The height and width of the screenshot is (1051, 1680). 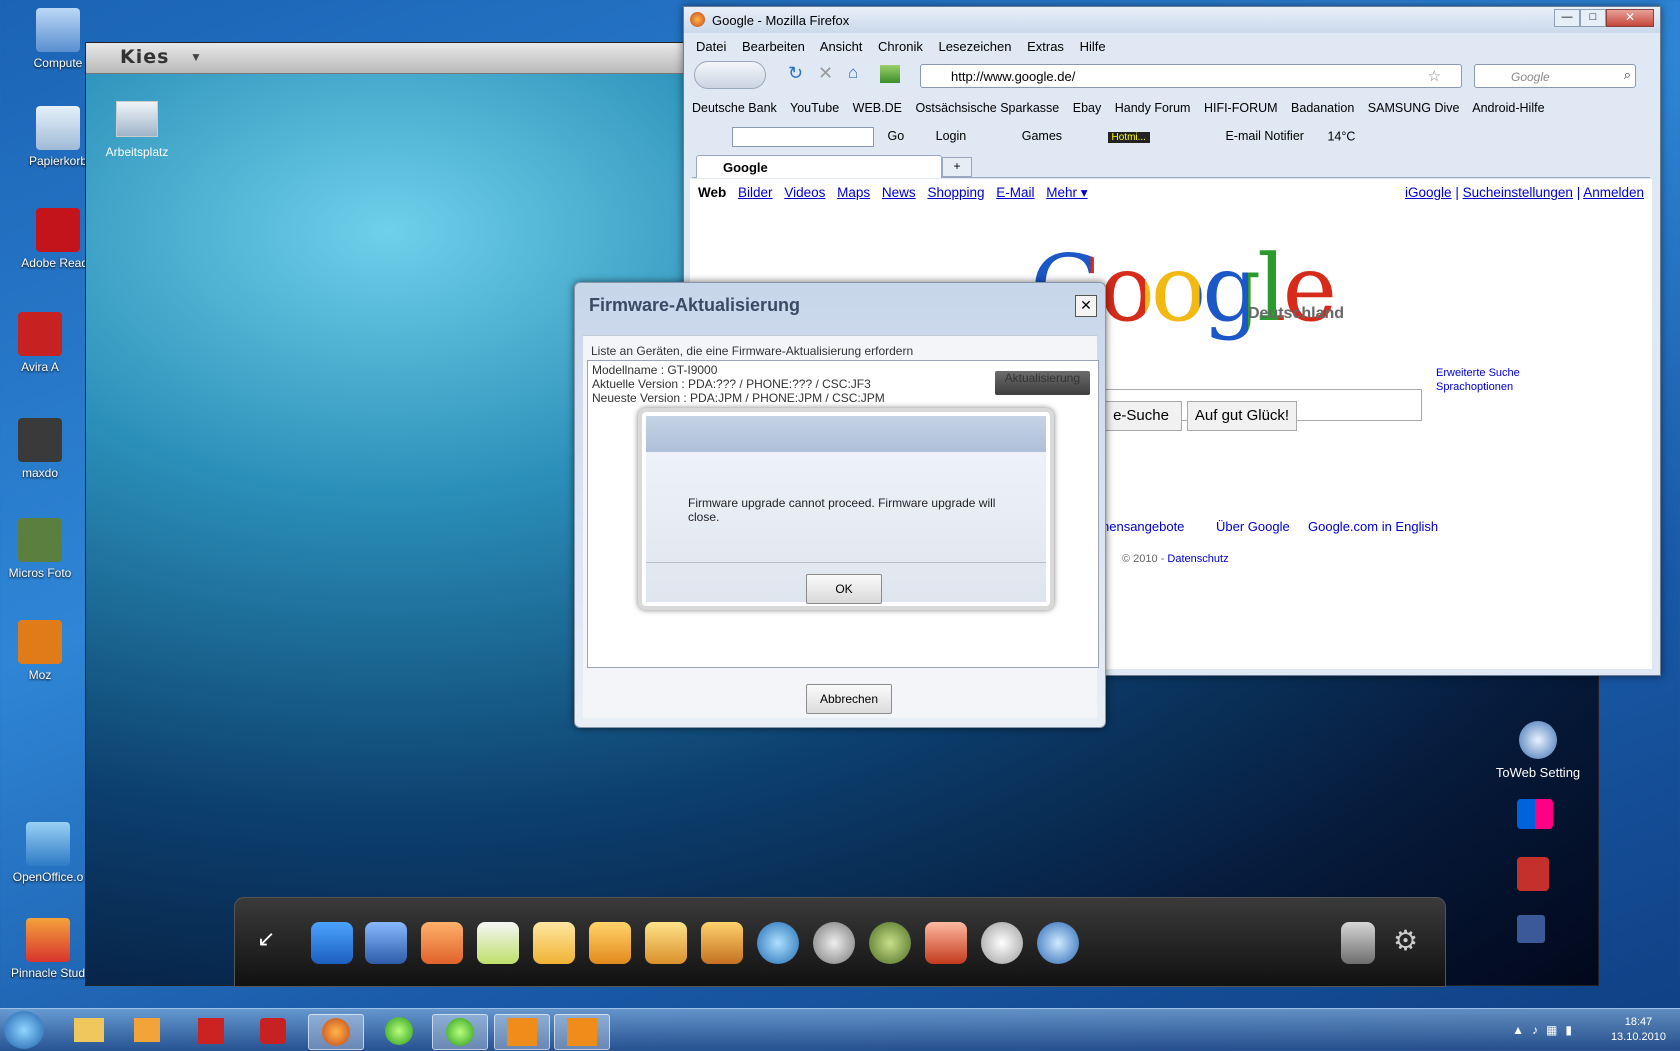 What do you see at coordinates (1434, 76) in the screenshot?
I see `star-icon: ☆` at bounding box center [1434, 76].